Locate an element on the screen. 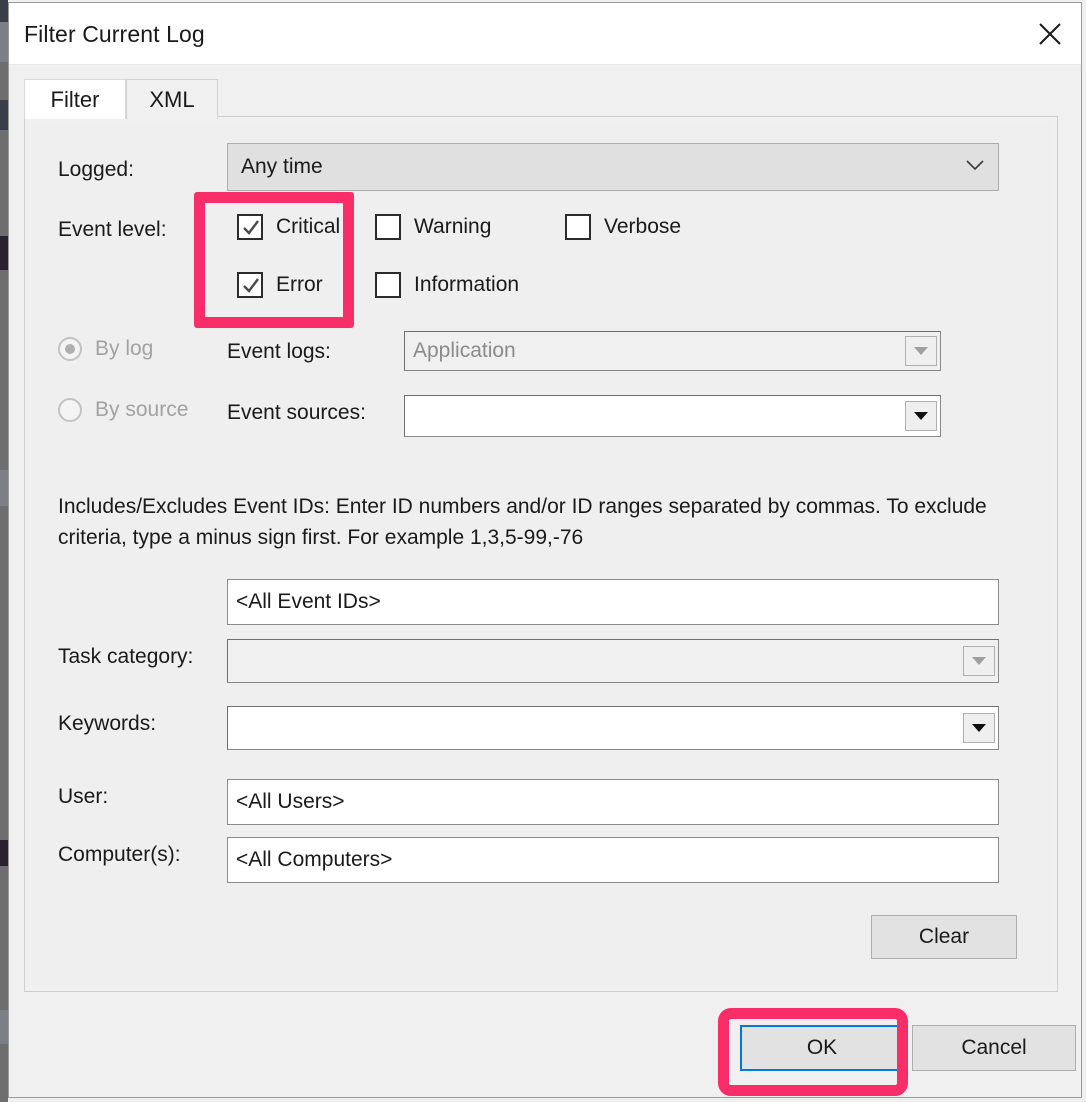 The image size is (1086, 1102). radio-by-log-label: By log is located at coordinates (124, 348).